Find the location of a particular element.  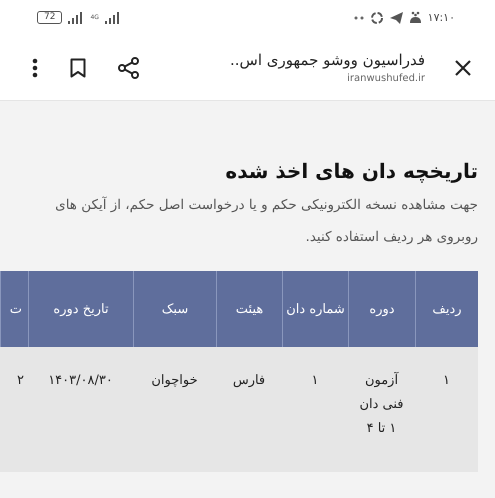

page-url: iranwushufed.ir is located at coordinates (385, 78).